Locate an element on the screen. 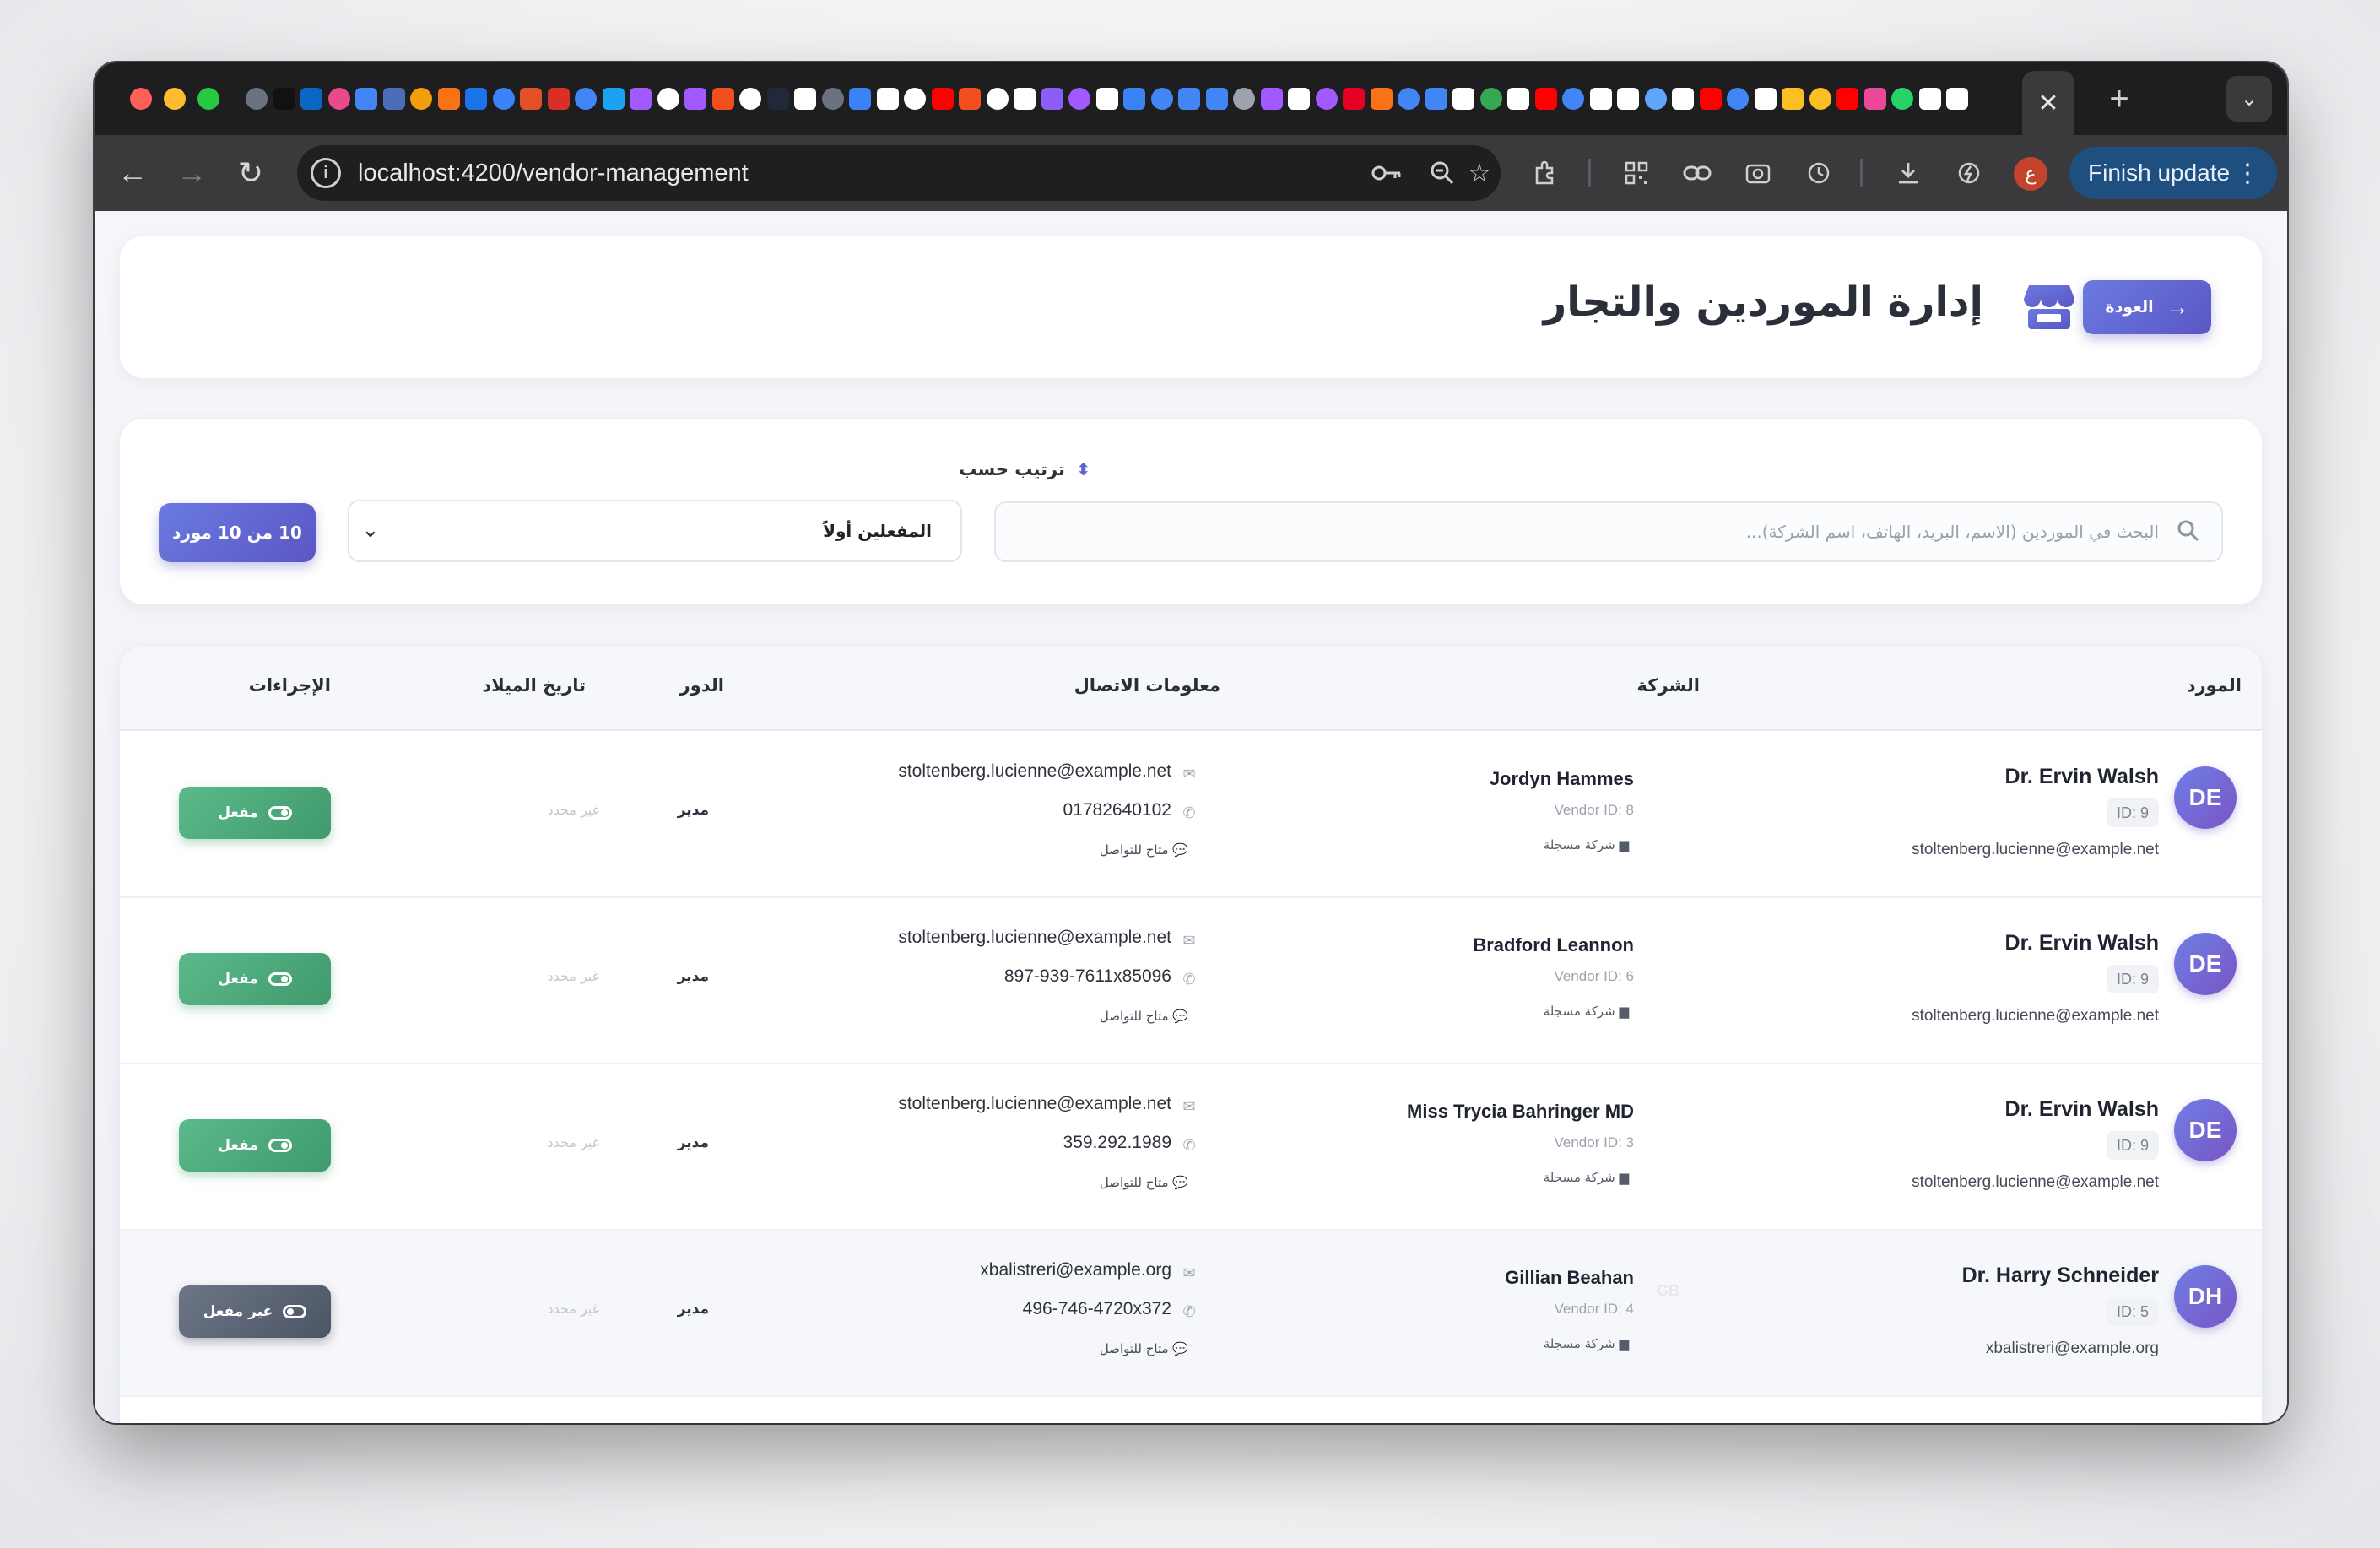  address-bar: i localhost:4200/vendor-management ☆ is located at coordinates (899, 173).